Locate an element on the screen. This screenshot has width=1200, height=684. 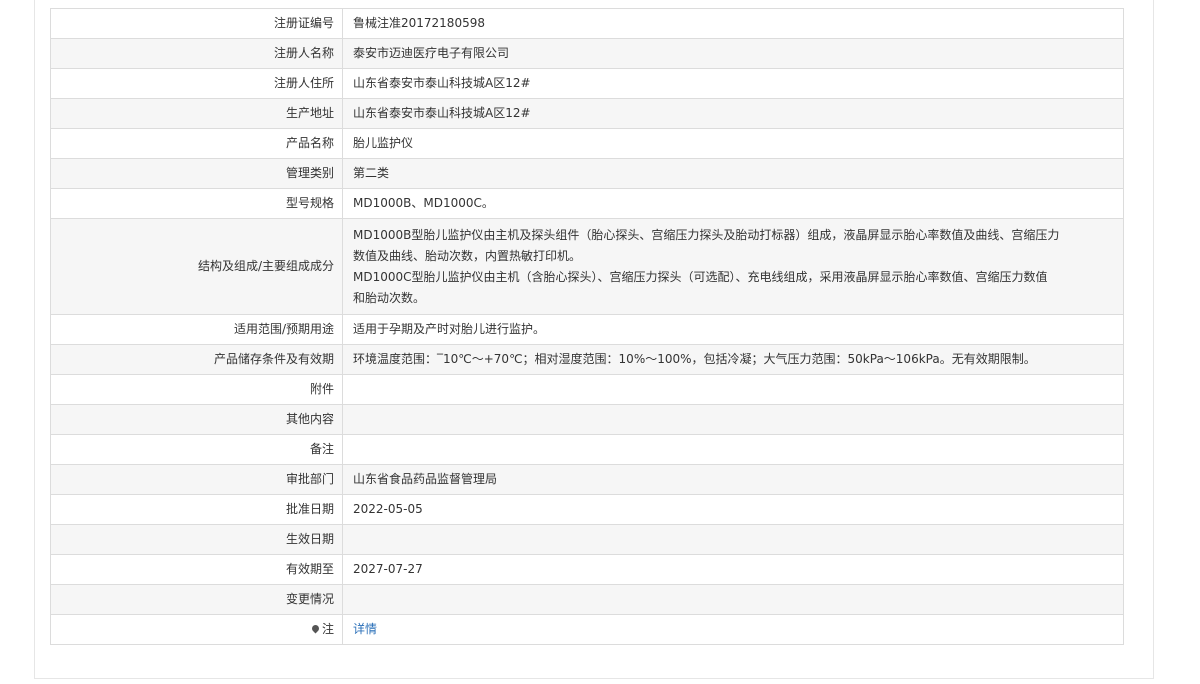
table-row: 备注 is located at coordinates (587, 449).